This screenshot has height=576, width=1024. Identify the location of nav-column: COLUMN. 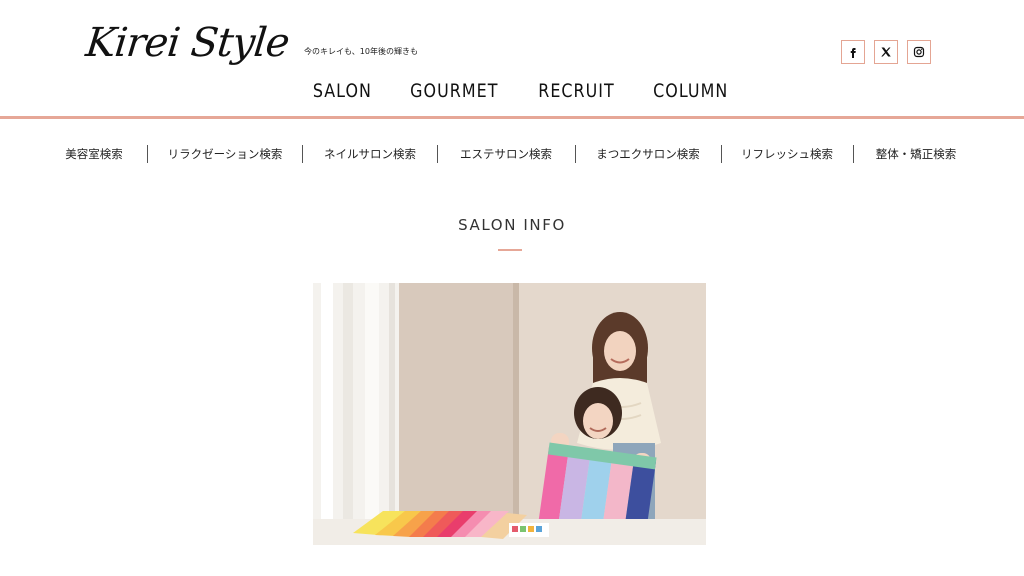
(690, 91).